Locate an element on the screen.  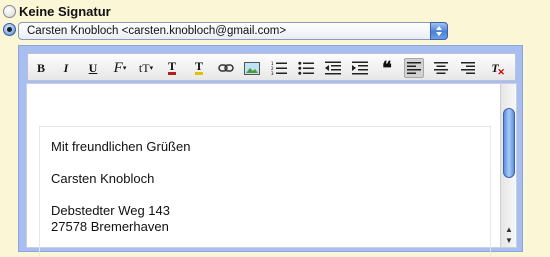
font-size-button: tT ▾ is located at coordinates (146, 68).